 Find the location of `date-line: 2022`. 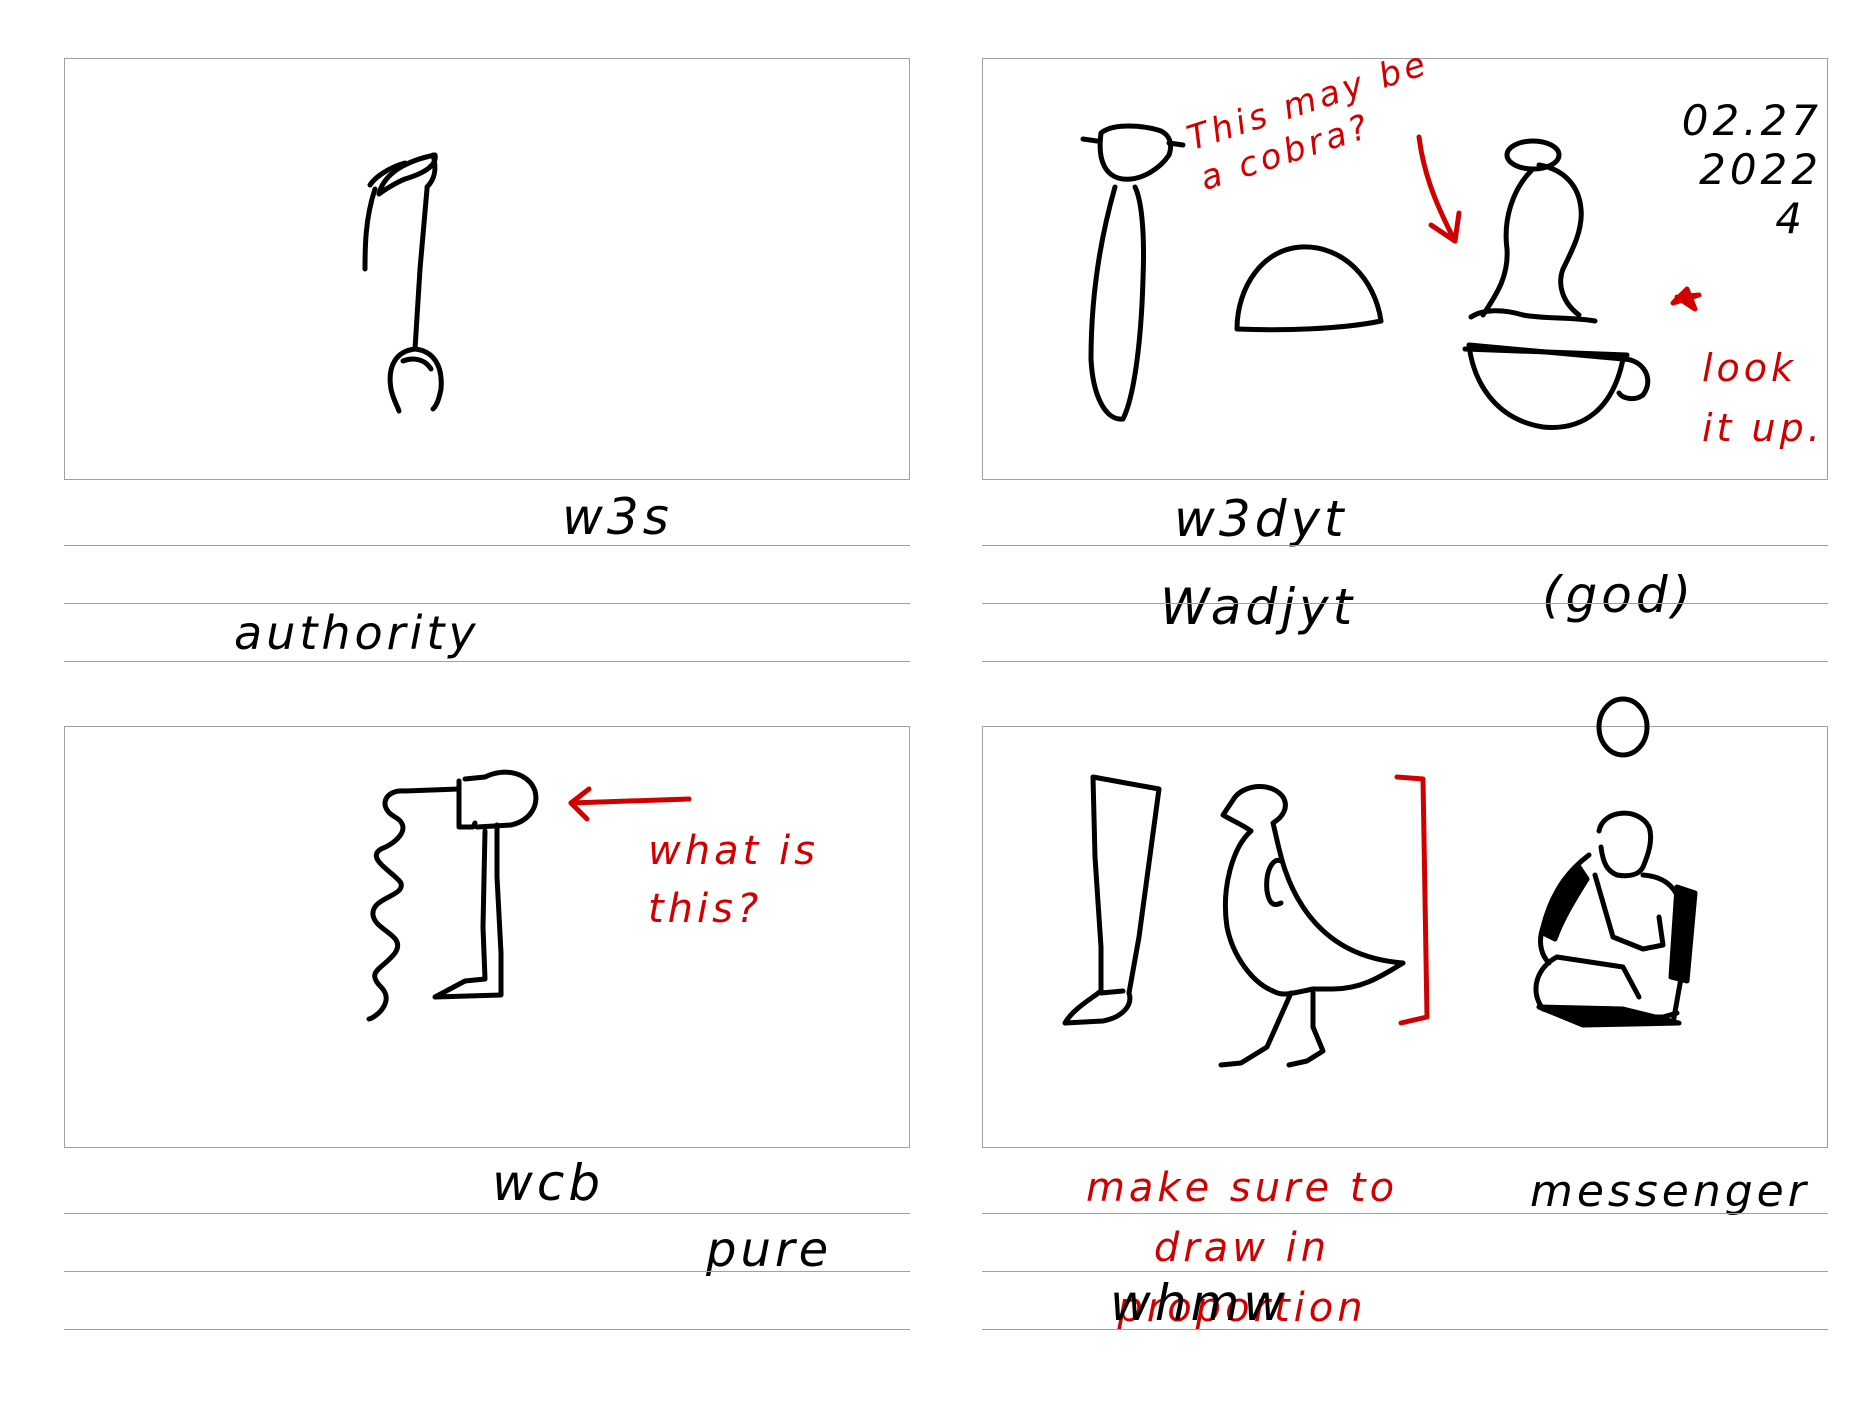

date-line: 2022 is located at coordinates (1760, 169).